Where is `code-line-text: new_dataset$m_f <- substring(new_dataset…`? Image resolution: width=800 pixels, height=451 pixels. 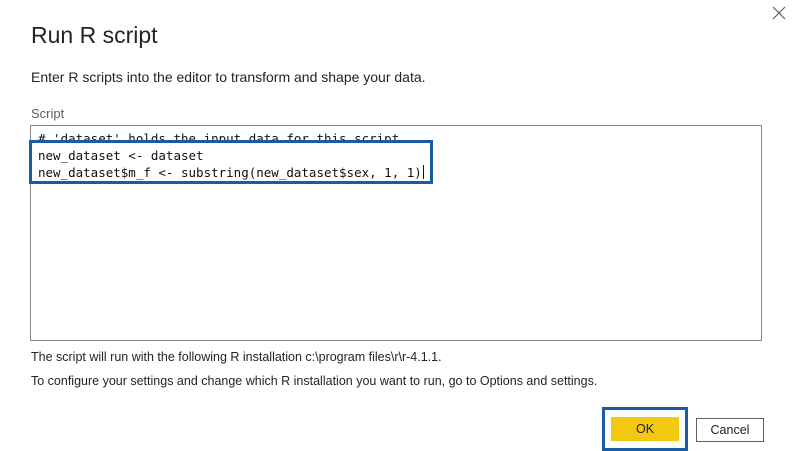 code-line-text: new_dataset$m_f <- substring(new_dataset… is located at coordinates (230, 172).